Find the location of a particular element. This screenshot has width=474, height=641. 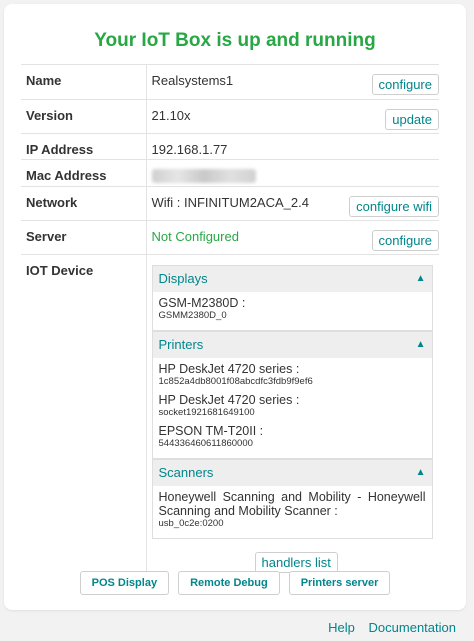

version-value: 21.10x is located at coordinates (171, 115).